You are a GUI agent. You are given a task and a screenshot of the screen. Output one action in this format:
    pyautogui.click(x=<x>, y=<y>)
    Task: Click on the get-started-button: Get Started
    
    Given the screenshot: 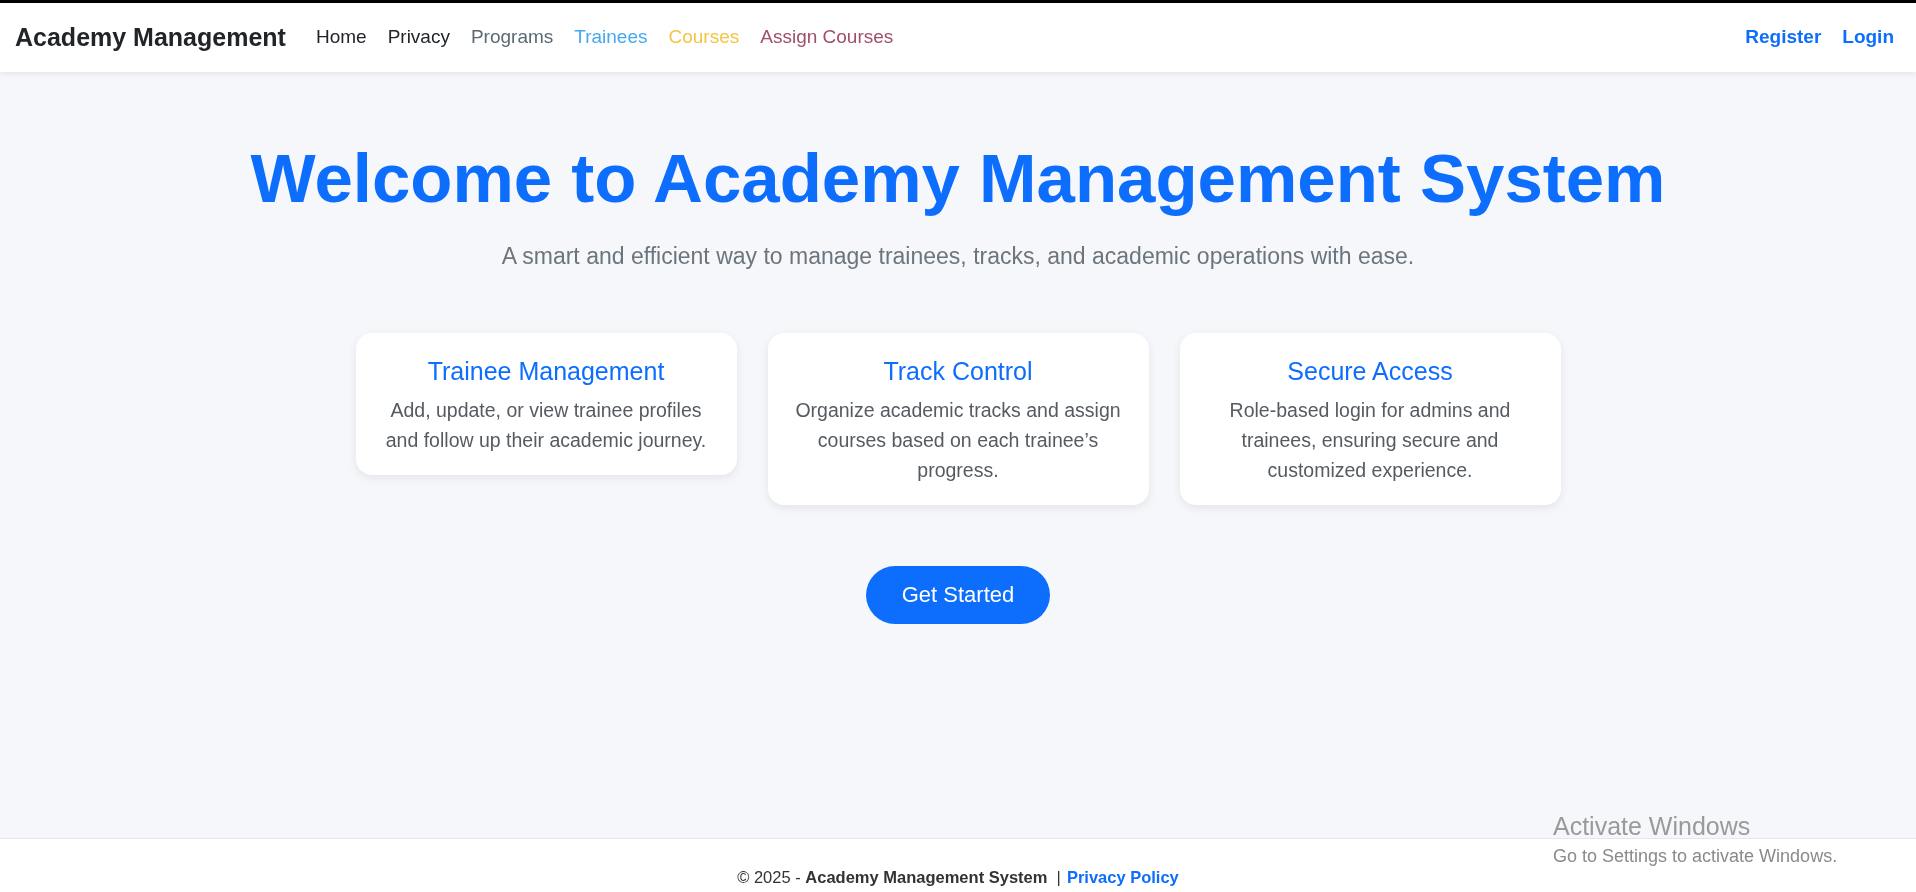 What is the action you would take?
    pyautogui.click(x=958, y=594)
    